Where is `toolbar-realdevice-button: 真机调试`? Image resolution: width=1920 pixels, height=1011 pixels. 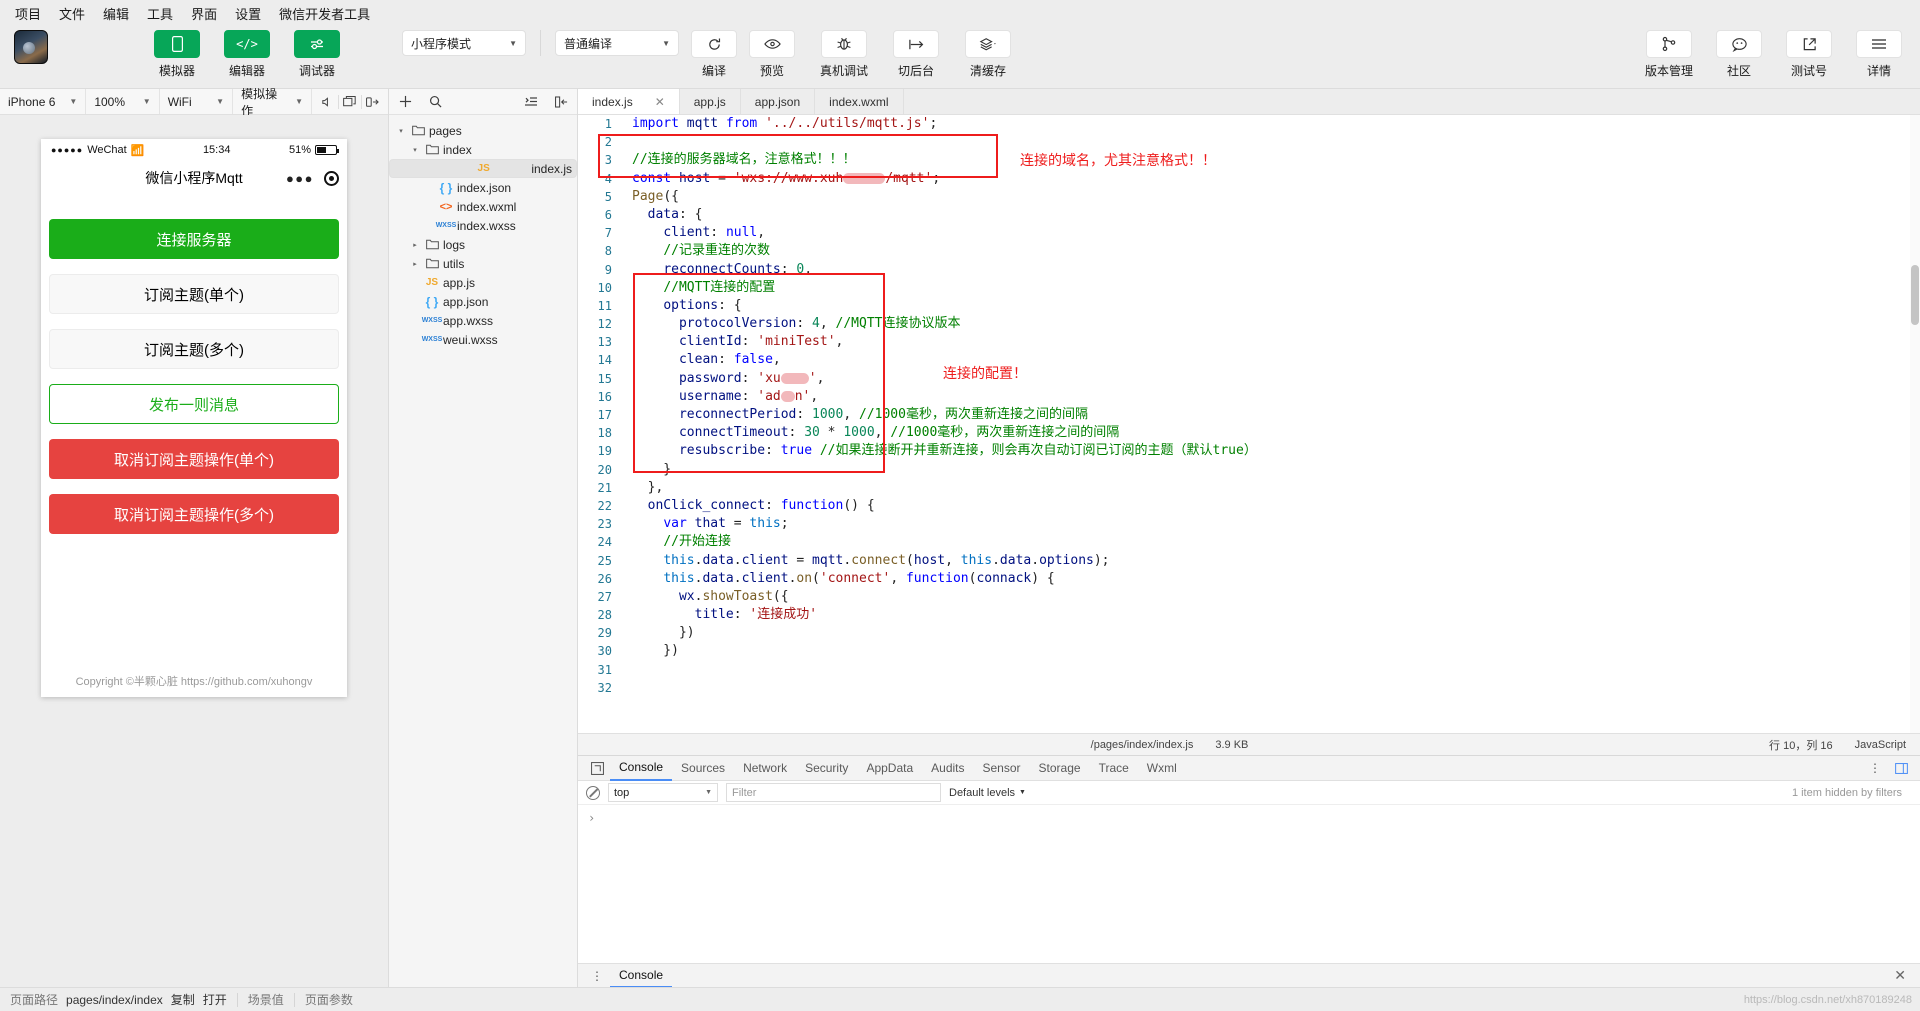 toolbar-realdevice-button: 真机调试 is located at coordinates (844, 54).